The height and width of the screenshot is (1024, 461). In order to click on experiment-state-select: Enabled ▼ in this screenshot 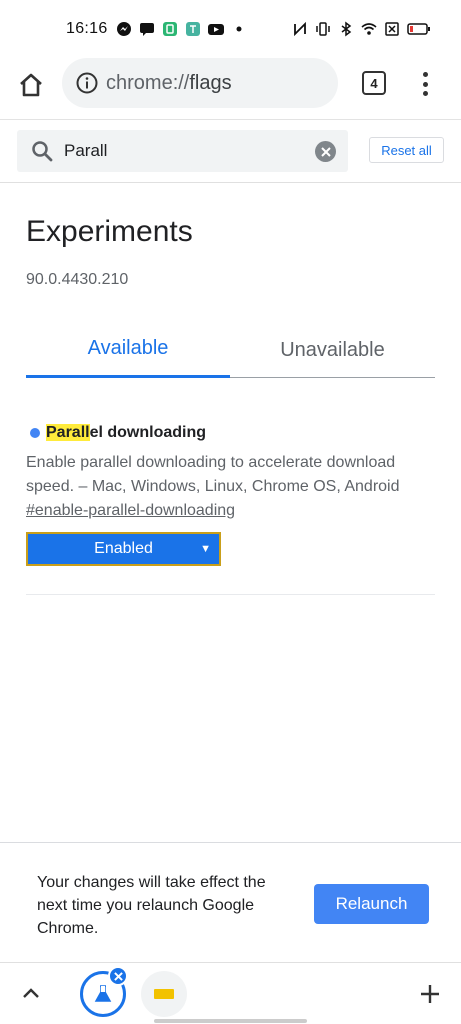, I will do `click(123, 549)`.